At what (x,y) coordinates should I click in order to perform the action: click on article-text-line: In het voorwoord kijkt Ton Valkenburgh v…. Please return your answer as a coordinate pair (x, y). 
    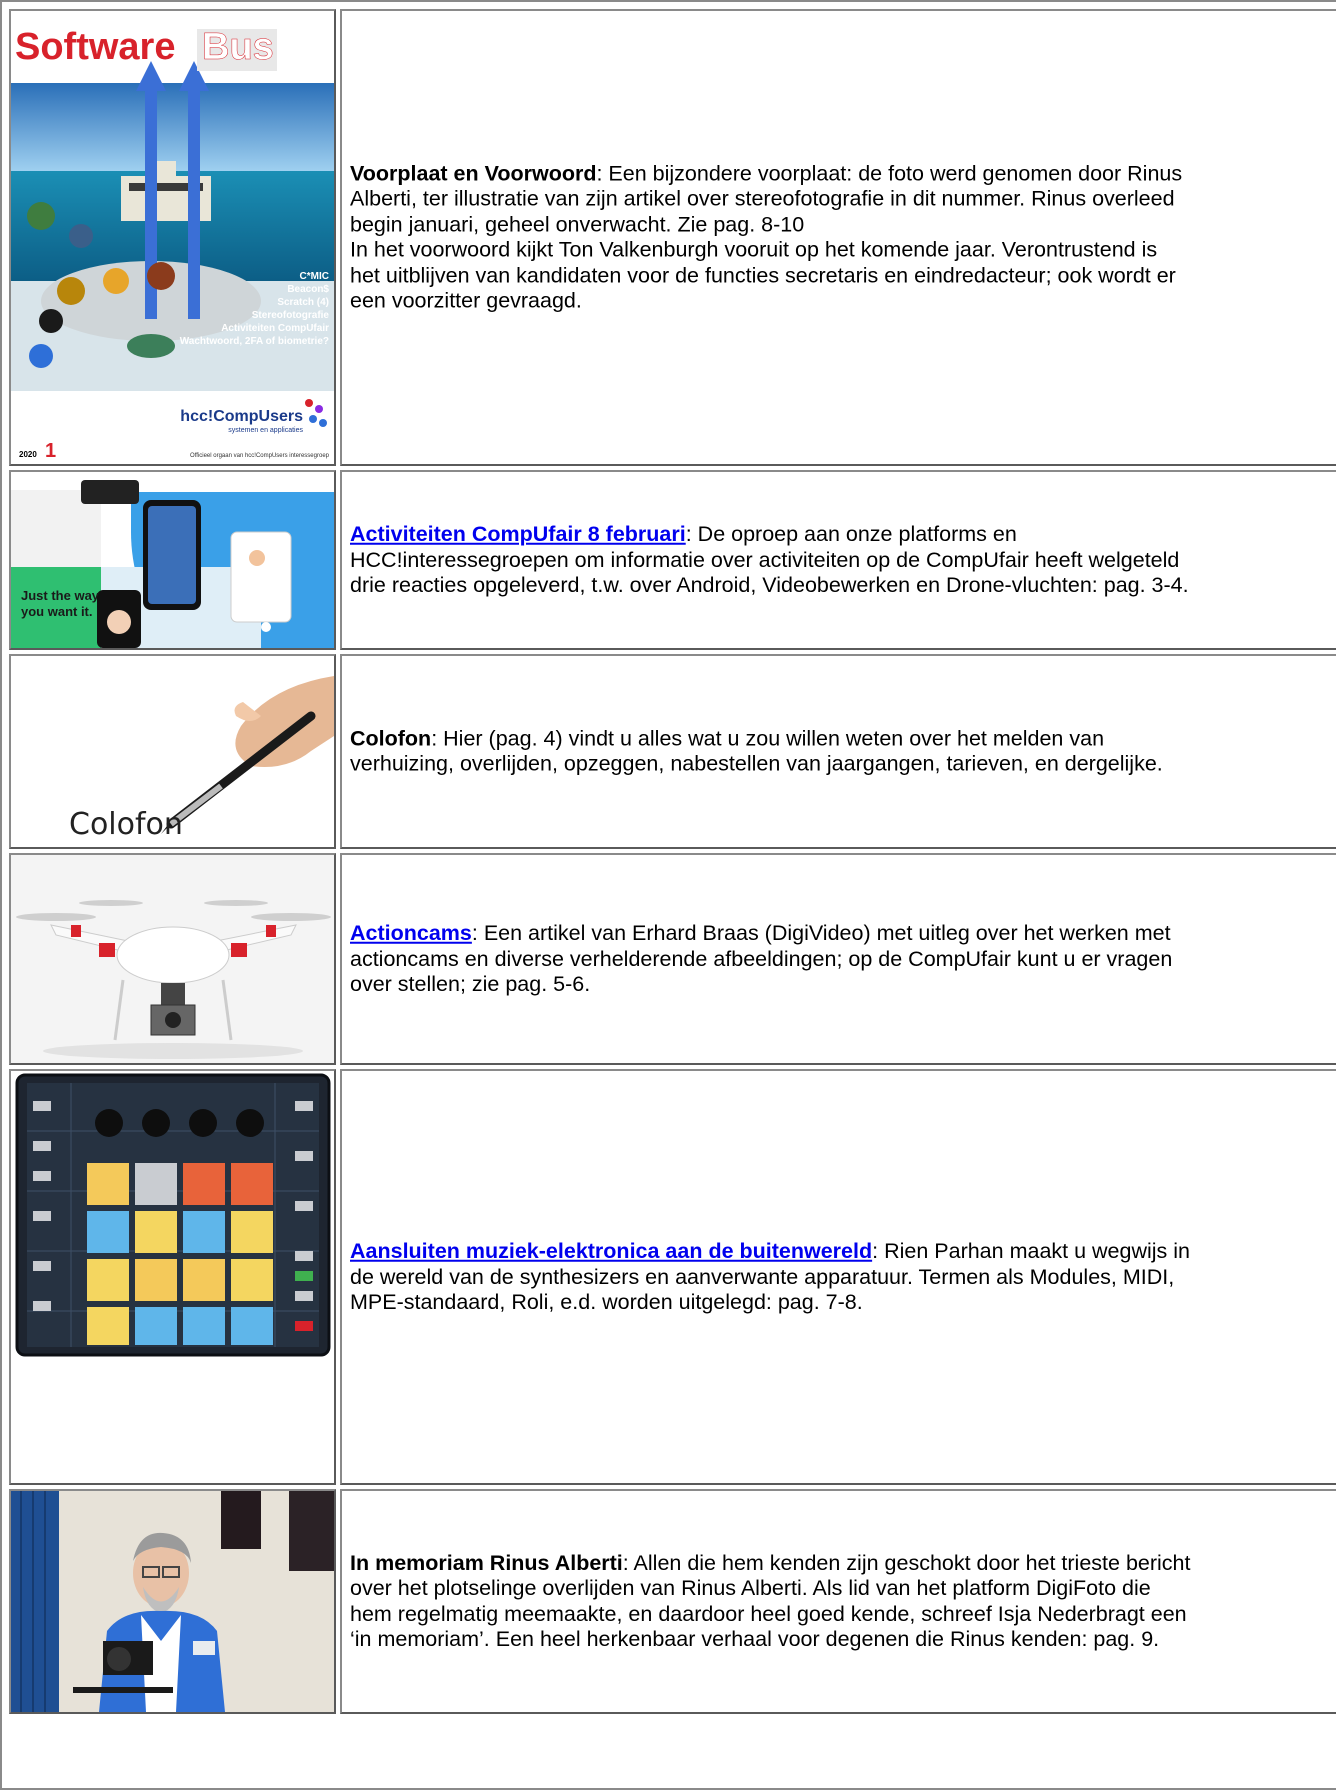
    Looking at the image, I should click on (754, 249).